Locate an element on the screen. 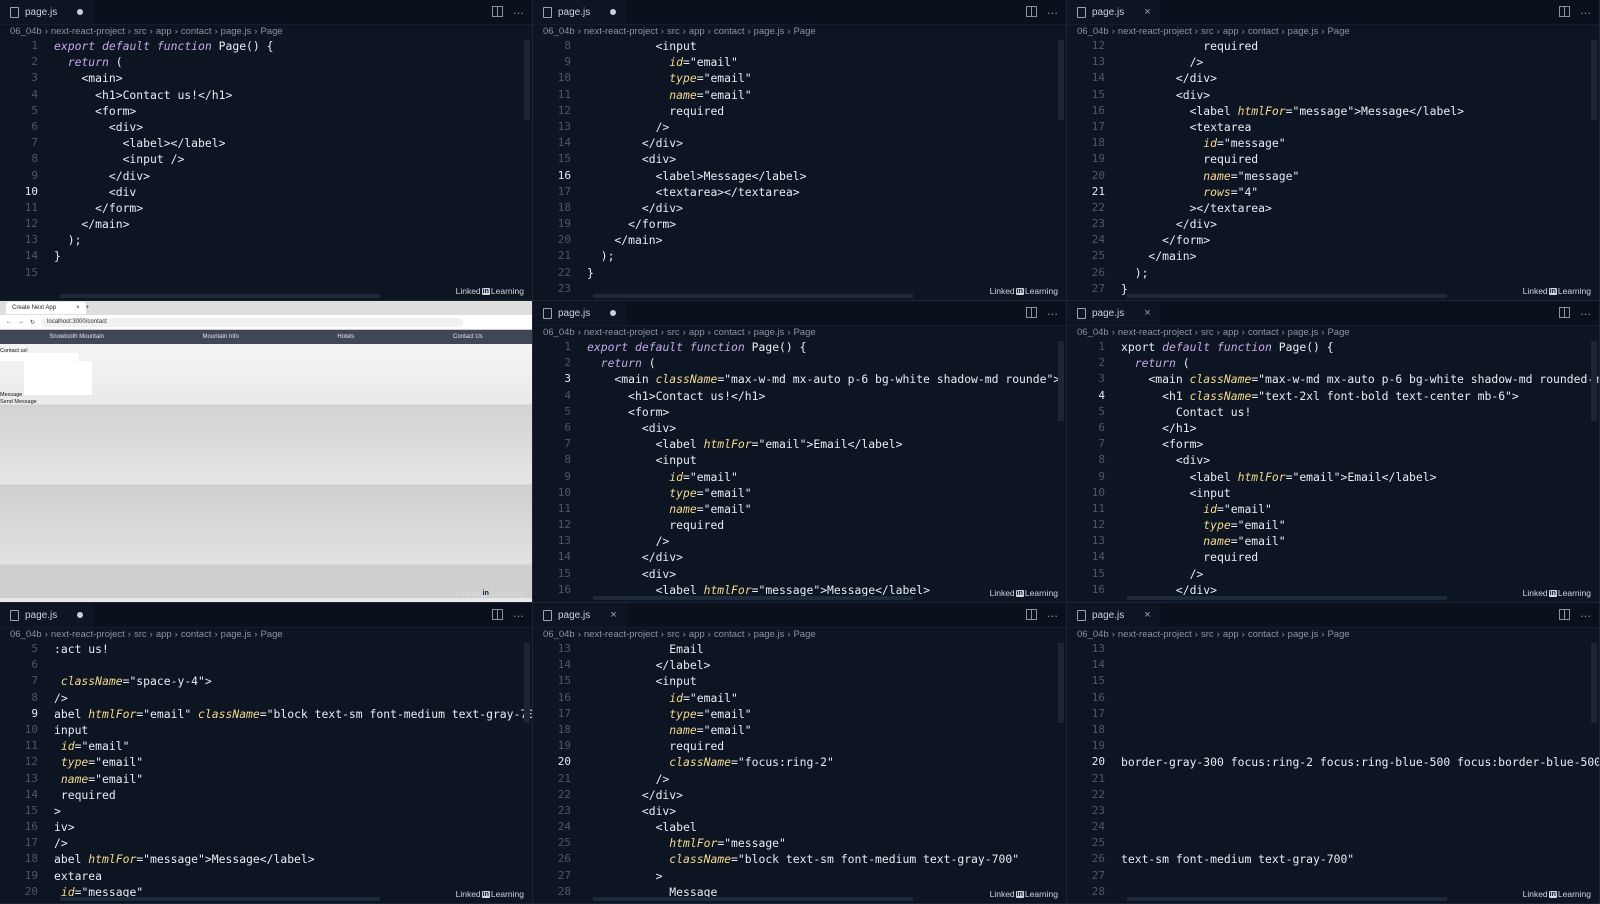 Image resolution: width=1600 pixels, height=904 pixels. address-bar: localhost:3000/contact is located at coordinates (252, 322).